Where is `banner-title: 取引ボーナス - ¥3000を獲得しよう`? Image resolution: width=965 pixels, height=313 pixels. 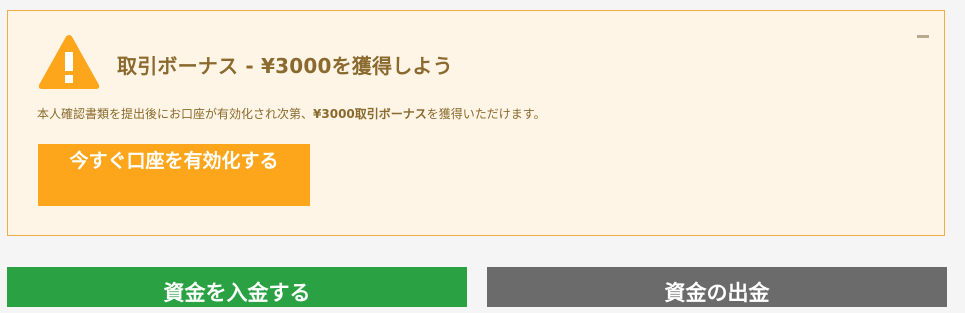
banner-title: 取引ボーナス - ¥3000を獲得しよう is located at coordinates (285, 66).